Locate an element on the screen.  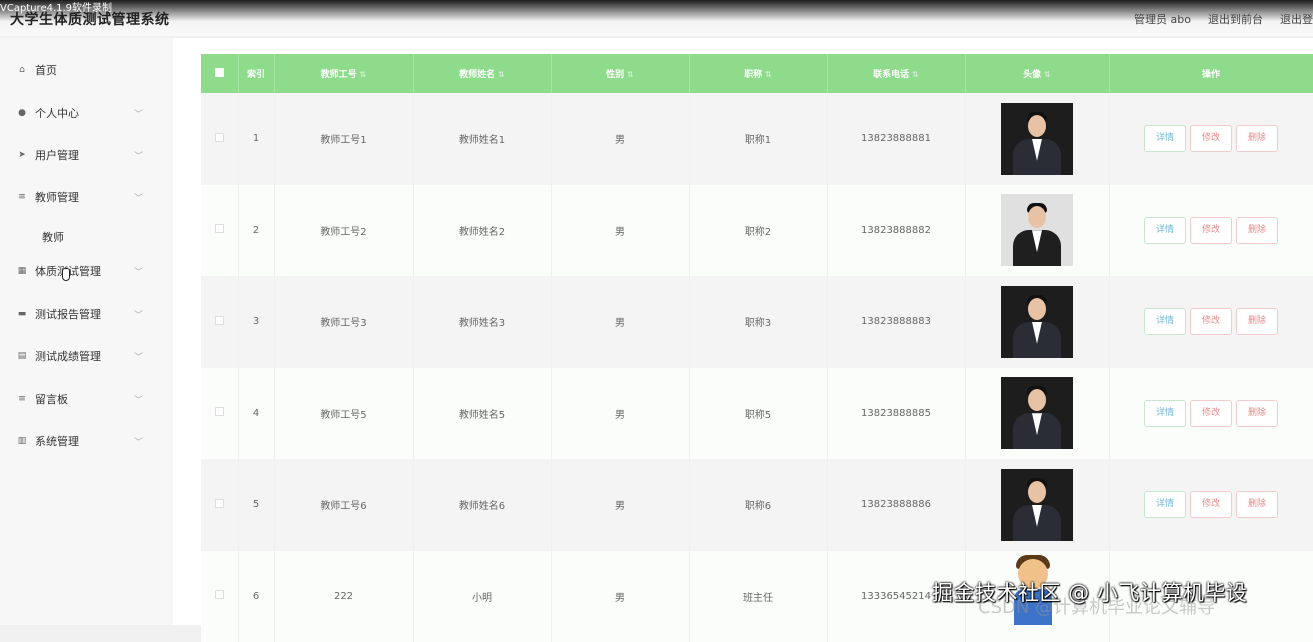
sidebar-item-label: 用户管理 is located at coordinates (57, 155).